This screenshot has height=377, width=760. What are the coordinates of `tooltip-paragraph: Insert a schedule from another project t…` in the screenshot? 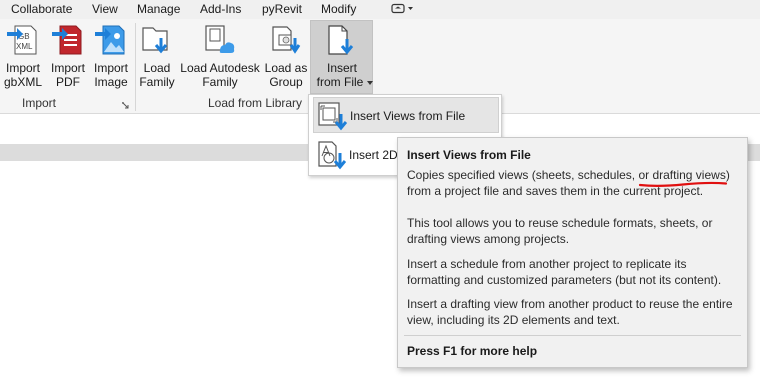 It's located at (564, 272).